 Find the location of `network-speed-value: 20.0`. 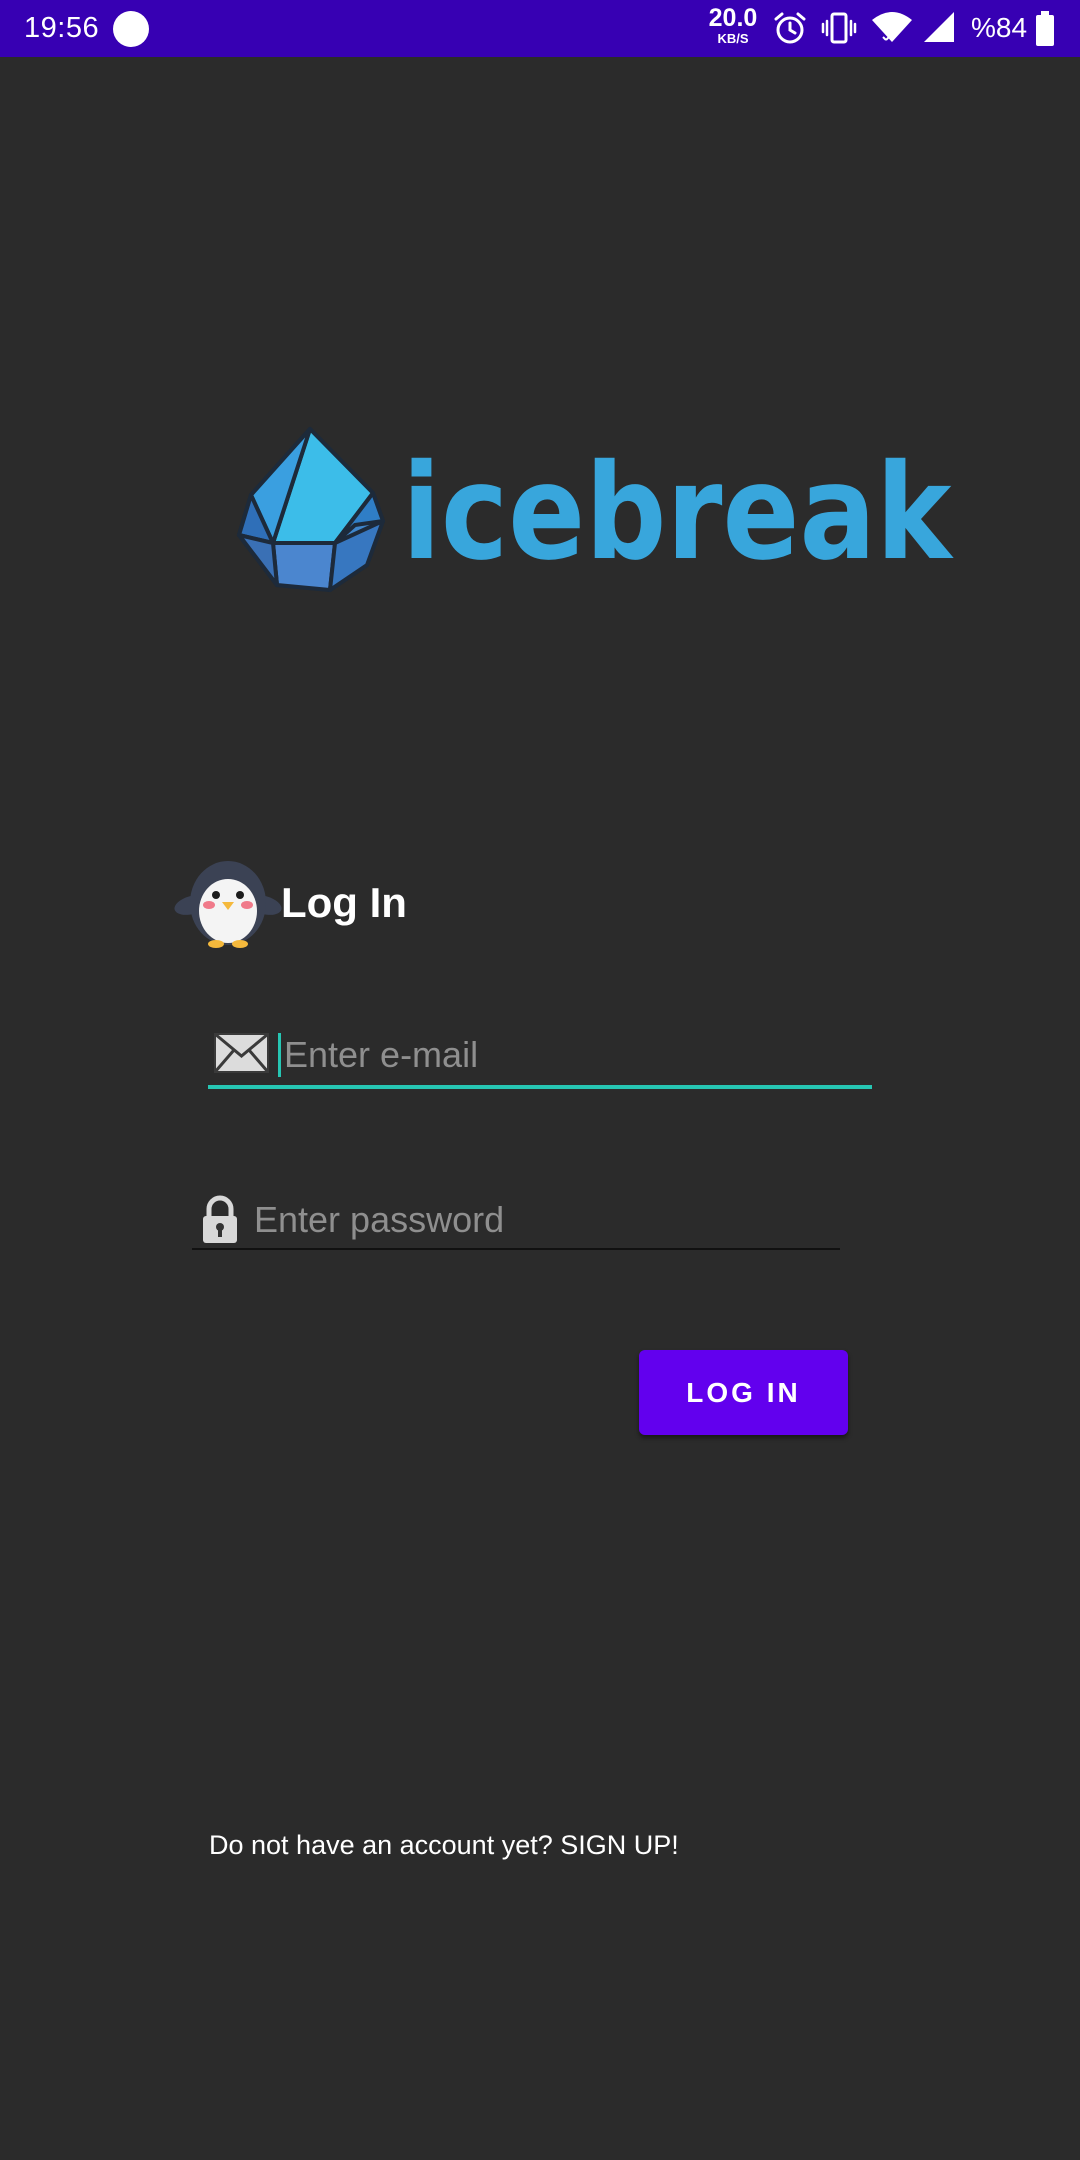

network-speed-value: 20.0 is located at coordinates (733, 18).